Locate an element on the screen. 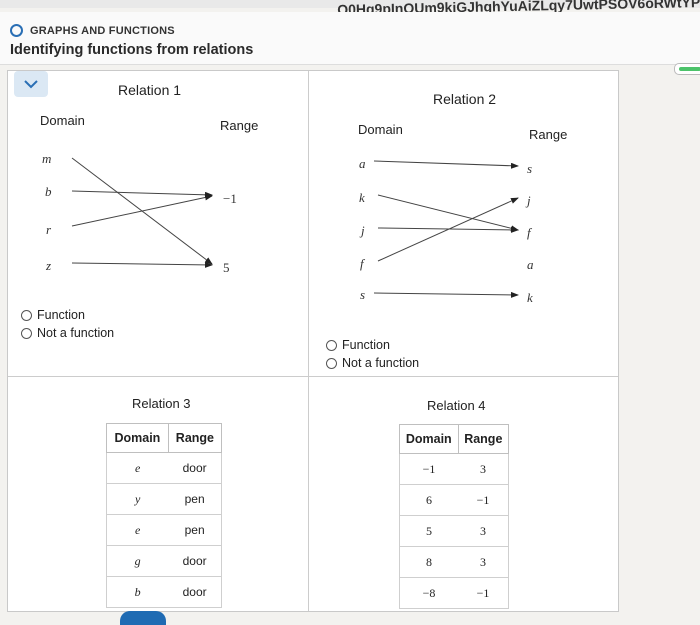 This screenshot has height=625, width=700. check-button is located at coordinates (143, 618).